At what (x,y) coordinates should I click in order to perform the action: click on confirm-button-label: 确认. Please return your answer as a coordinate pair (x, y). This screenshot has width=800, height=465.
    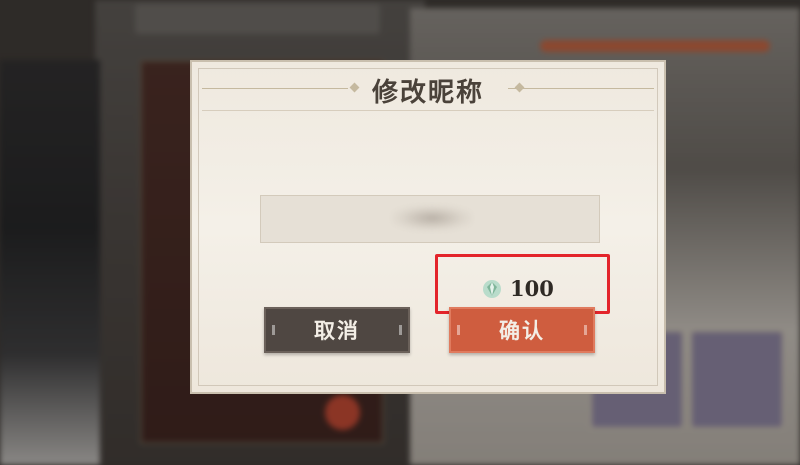
    Looking at the image, I should click on (522, 330).